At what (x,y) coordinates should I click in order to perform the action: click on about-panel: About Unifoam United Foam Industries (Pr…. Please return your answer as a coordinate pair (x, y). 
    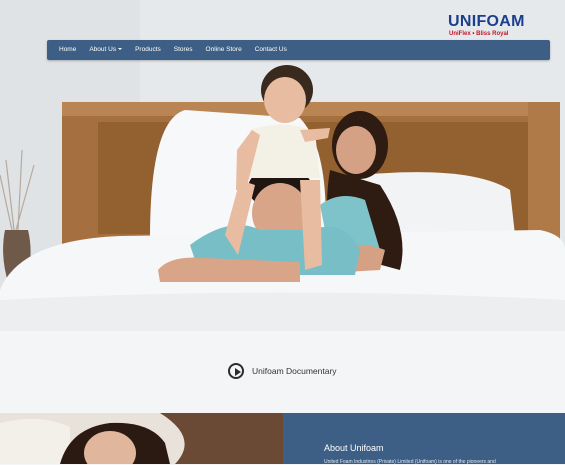
    Looking at the image, I should click on (424, 439).